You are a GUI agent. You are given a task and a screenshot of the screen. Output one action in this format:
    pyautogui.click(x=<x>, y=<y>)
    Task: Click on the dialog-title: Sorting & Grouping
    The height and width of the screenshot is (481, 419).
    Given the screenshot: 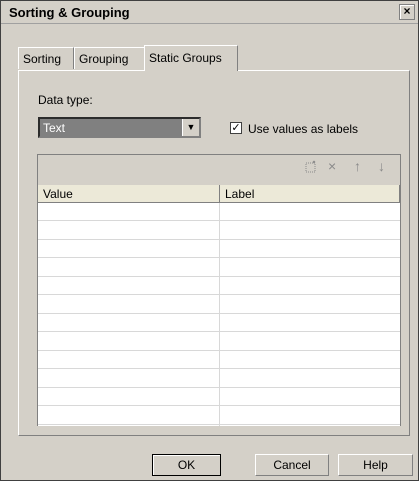 What is the action you would take?
    pyautogui.click(x=69, y=12)
    